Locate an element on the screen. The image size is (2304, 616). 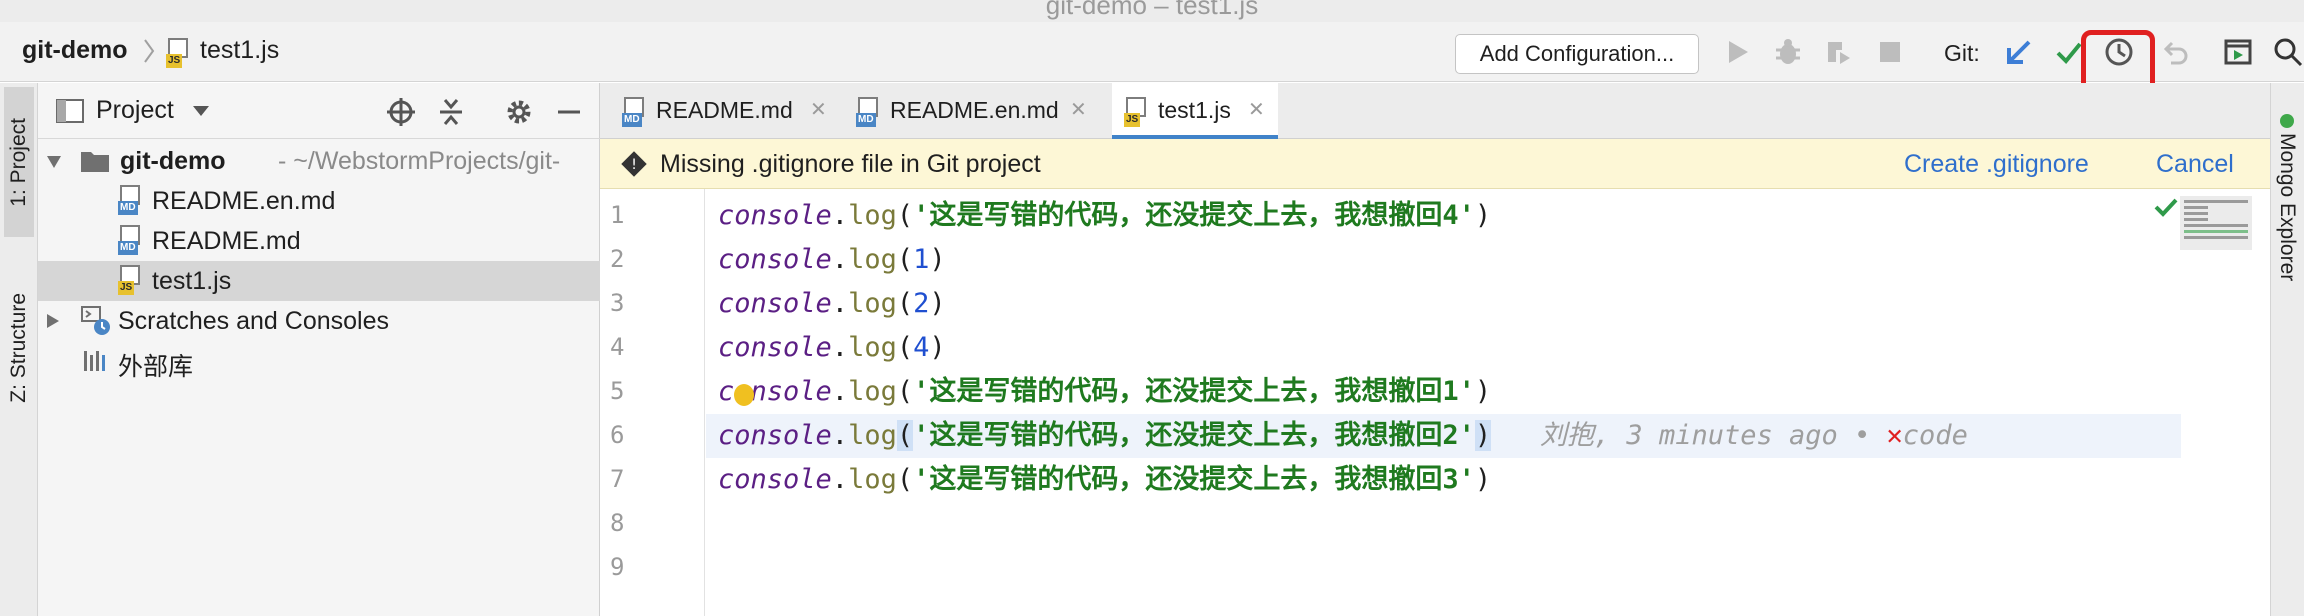
tree-item-label: git-demo is located at coordinates (173, 161).